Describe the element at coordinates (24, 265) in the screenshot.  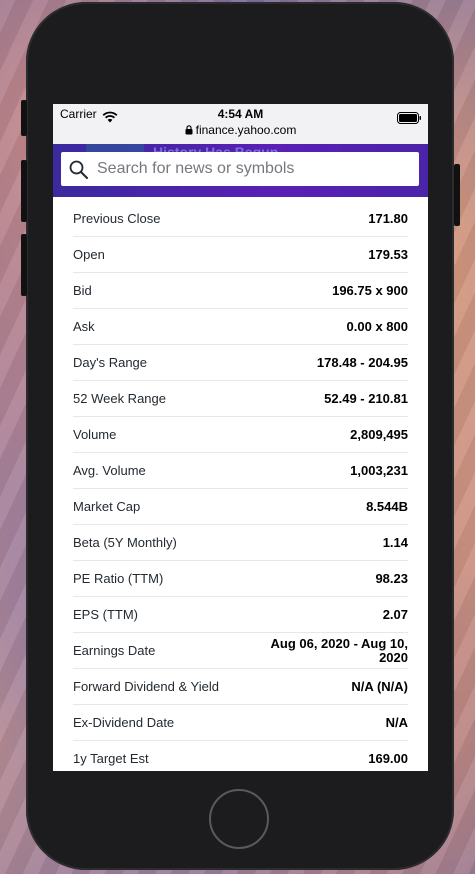
I see `volume-down-button` at that location.